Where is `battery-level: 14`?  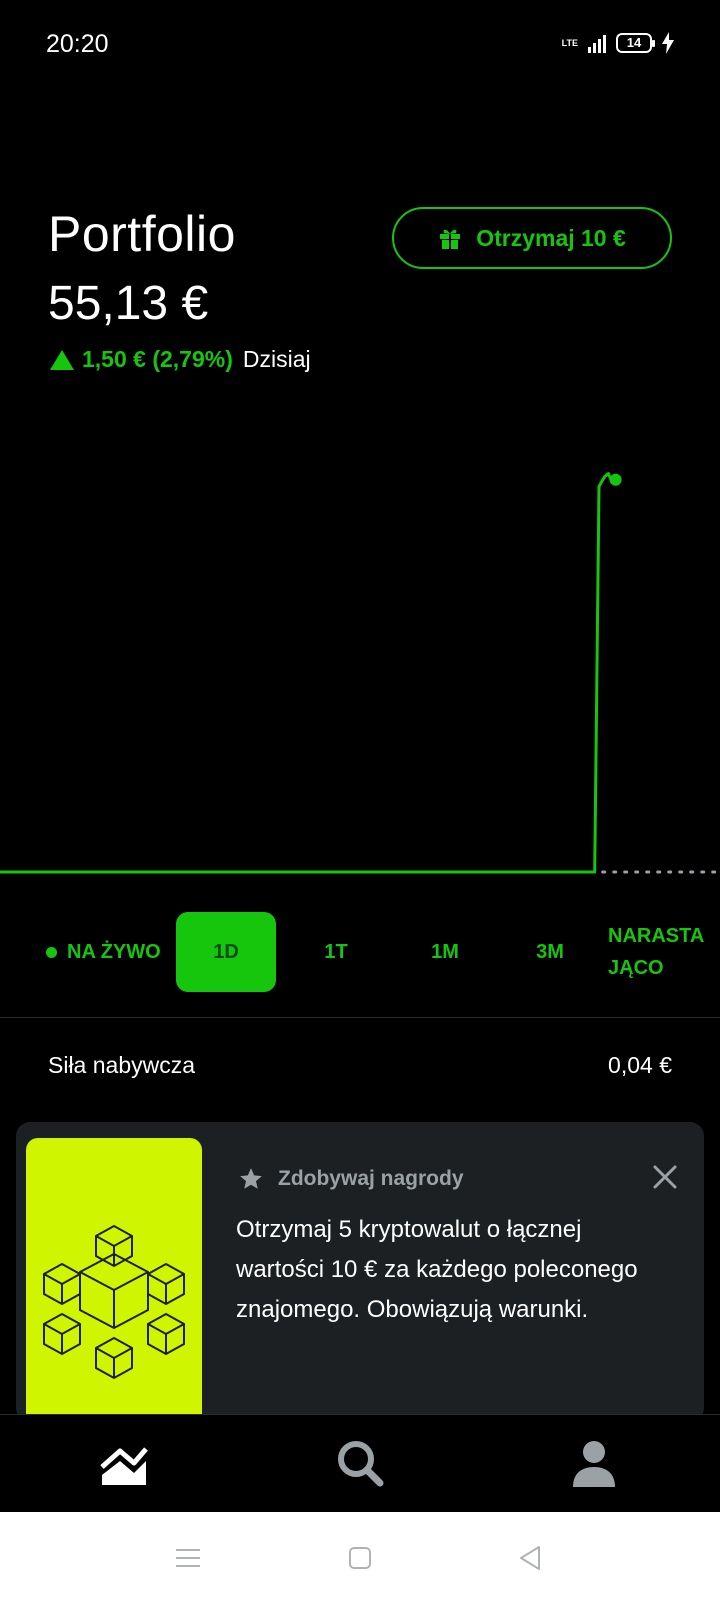 battery-level: 14 is located at coordinates (634, 42).